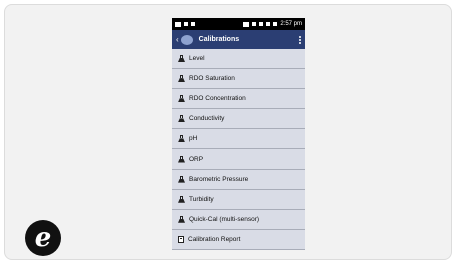  I want to click on status-bar: 2:57 pm, so click(238, 24).